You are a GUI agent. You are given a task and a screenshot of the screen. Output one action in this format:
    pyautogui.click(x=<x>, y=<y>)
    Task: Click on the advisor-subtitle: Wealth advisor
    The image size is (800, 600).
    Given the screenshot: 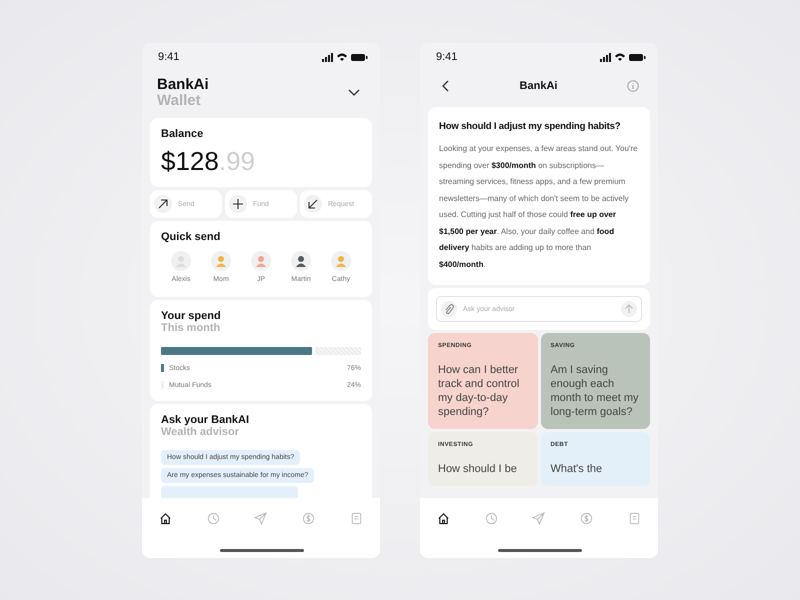 What is the action you would take?
    pyautogui.click(x=200, y=432)
    